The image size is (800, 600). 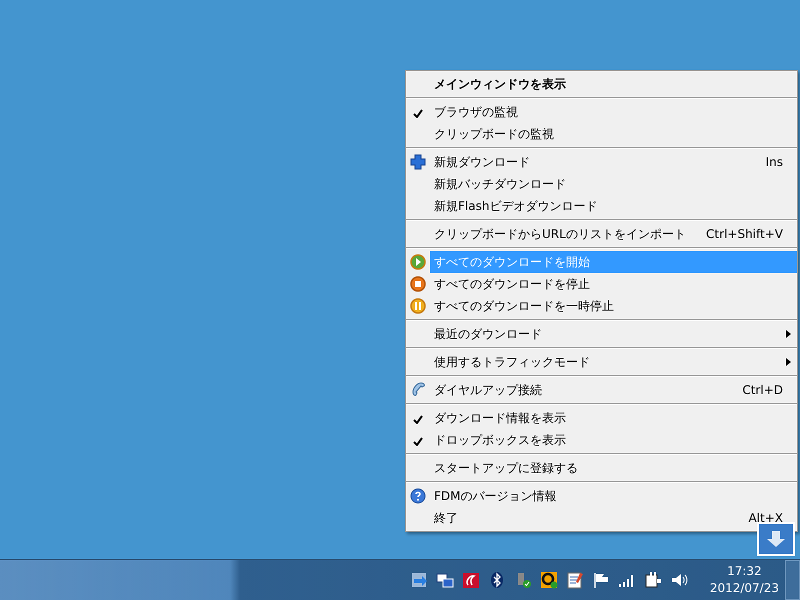 I want to click on clock-time: 17:32, so click(x=744, y=571).